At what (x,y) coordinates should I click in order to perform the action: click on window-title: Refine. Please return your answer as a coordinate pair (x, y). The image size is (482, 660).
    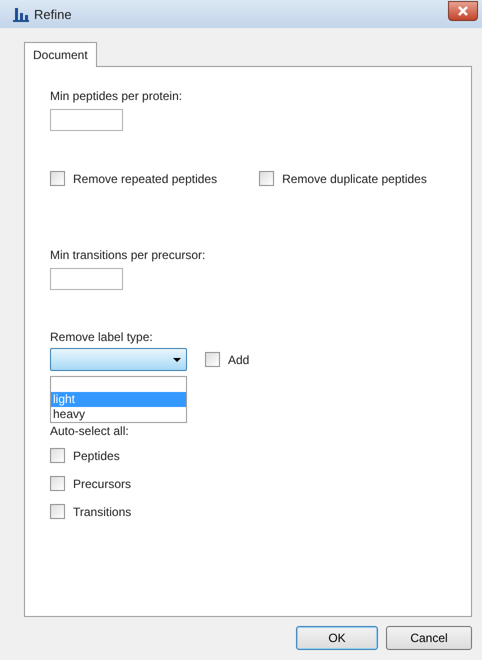
    Looking at the image, I should click on (53, 14).